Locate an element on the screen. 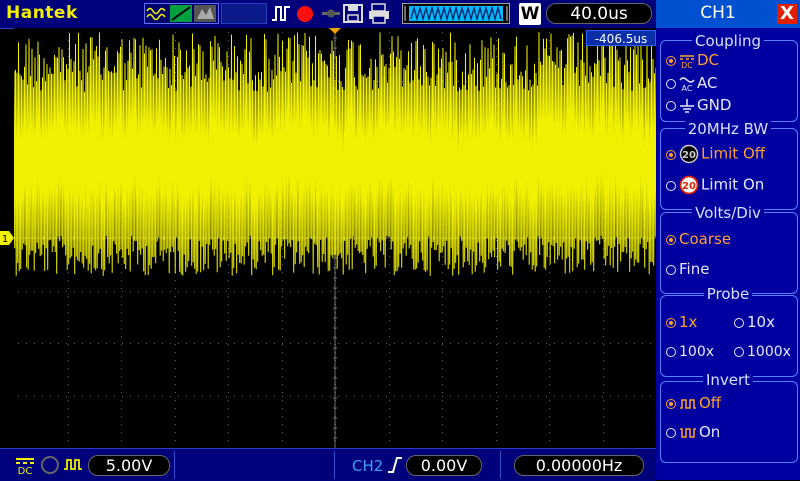 Image resolution: width=800 pixels, height=481 pixels. coupling-section: Coupling DC DC AC AC GND is located at coordinates (728, 76).